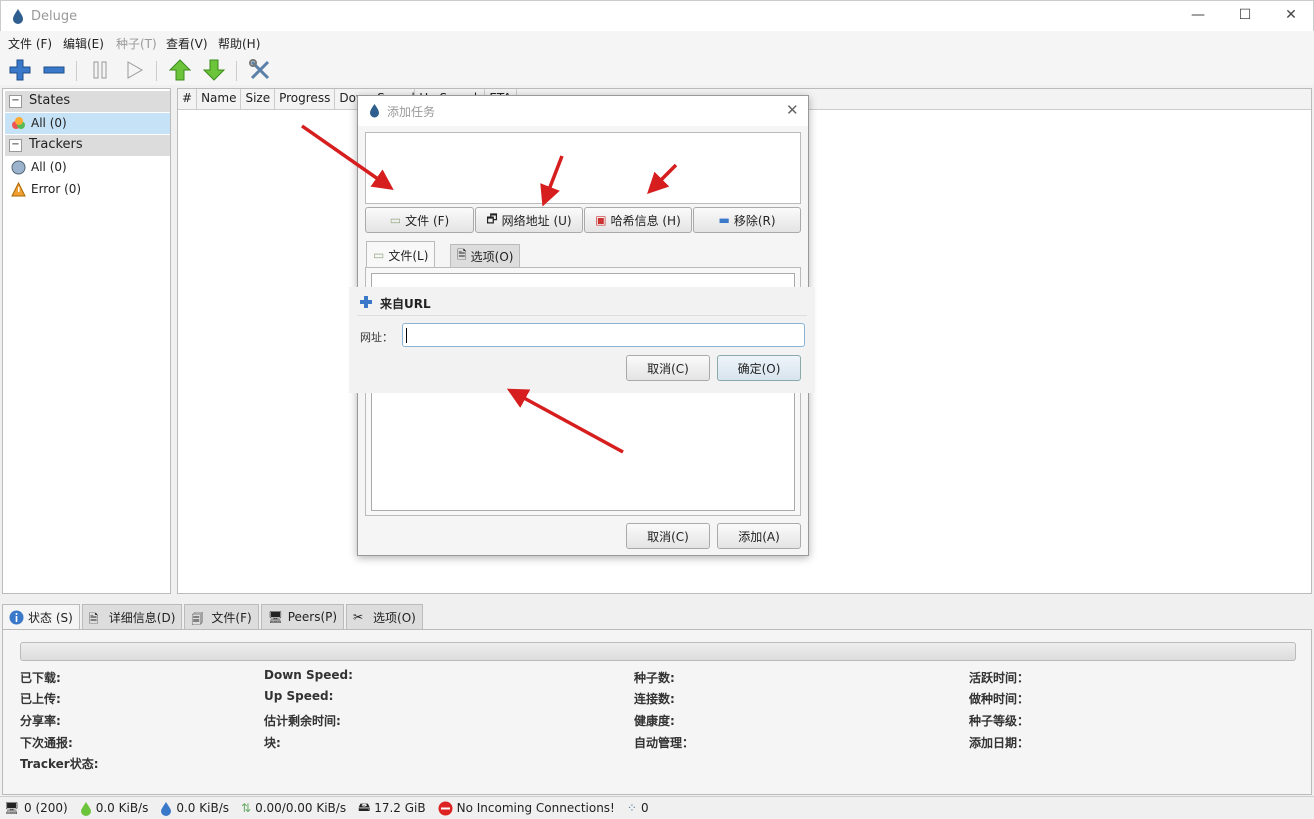 This screenshot has width=1314, height=819. I want to click on divider, so click(582, 315).